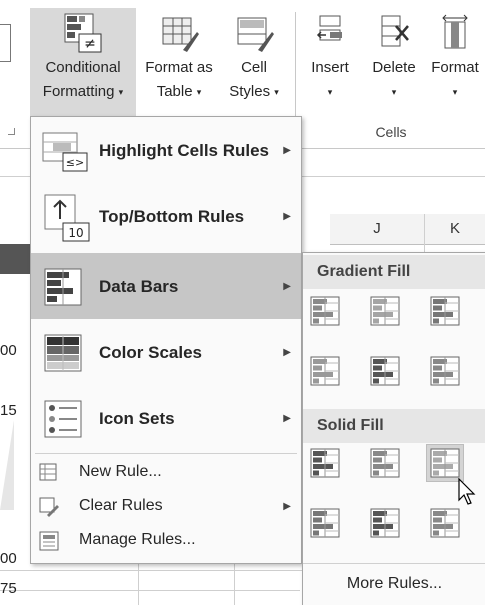  Describe the element at coordinates (180, 34) in the screenshot. I see `format-as-table-icon` at that location.